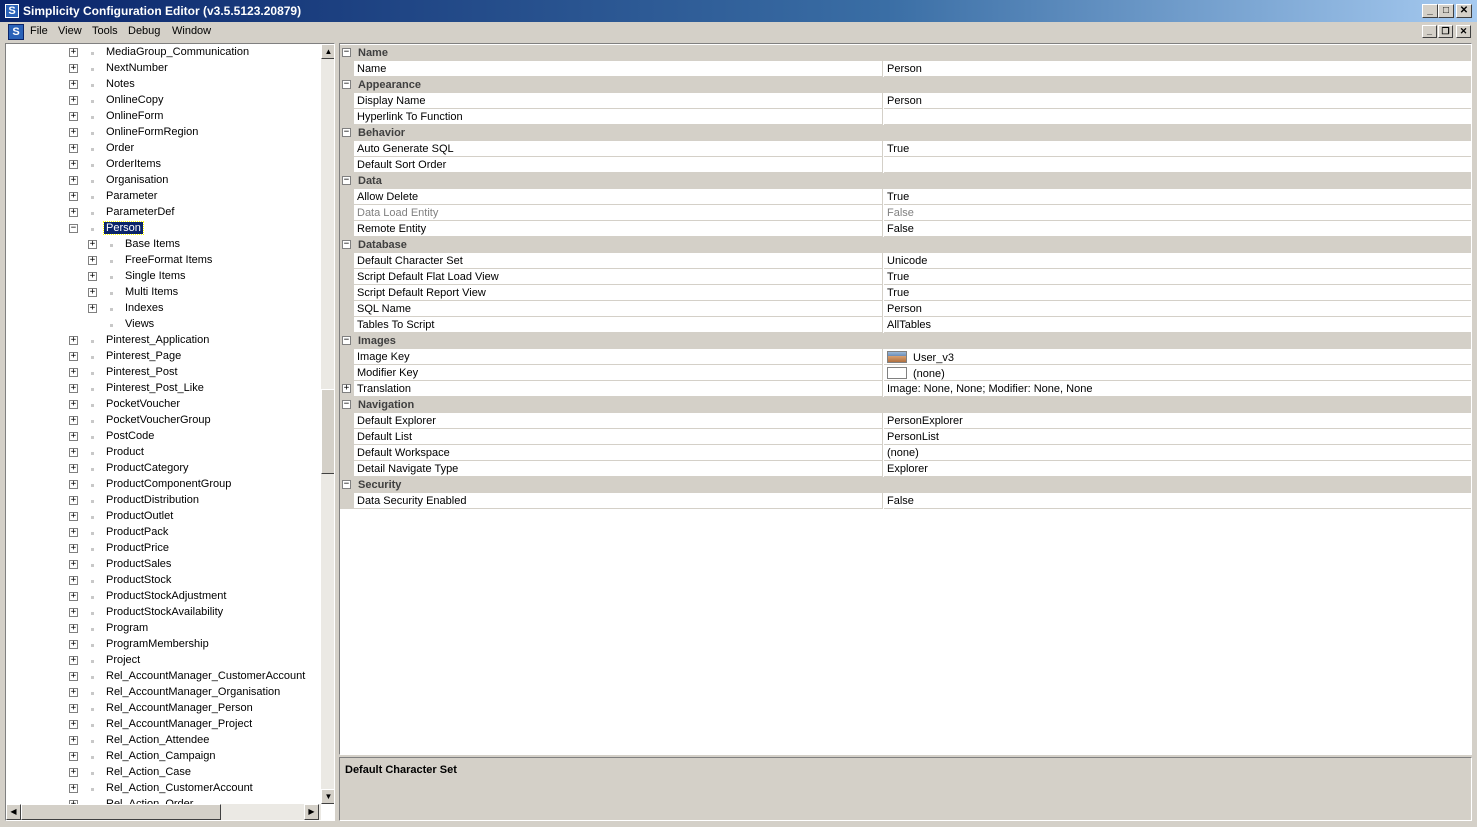 The height and width of the screenshot is (827, 1477). Describe the element at coordinates (163, 613) in the screenshot. I see `tree-item: + ProductStockAvailability` at that location.